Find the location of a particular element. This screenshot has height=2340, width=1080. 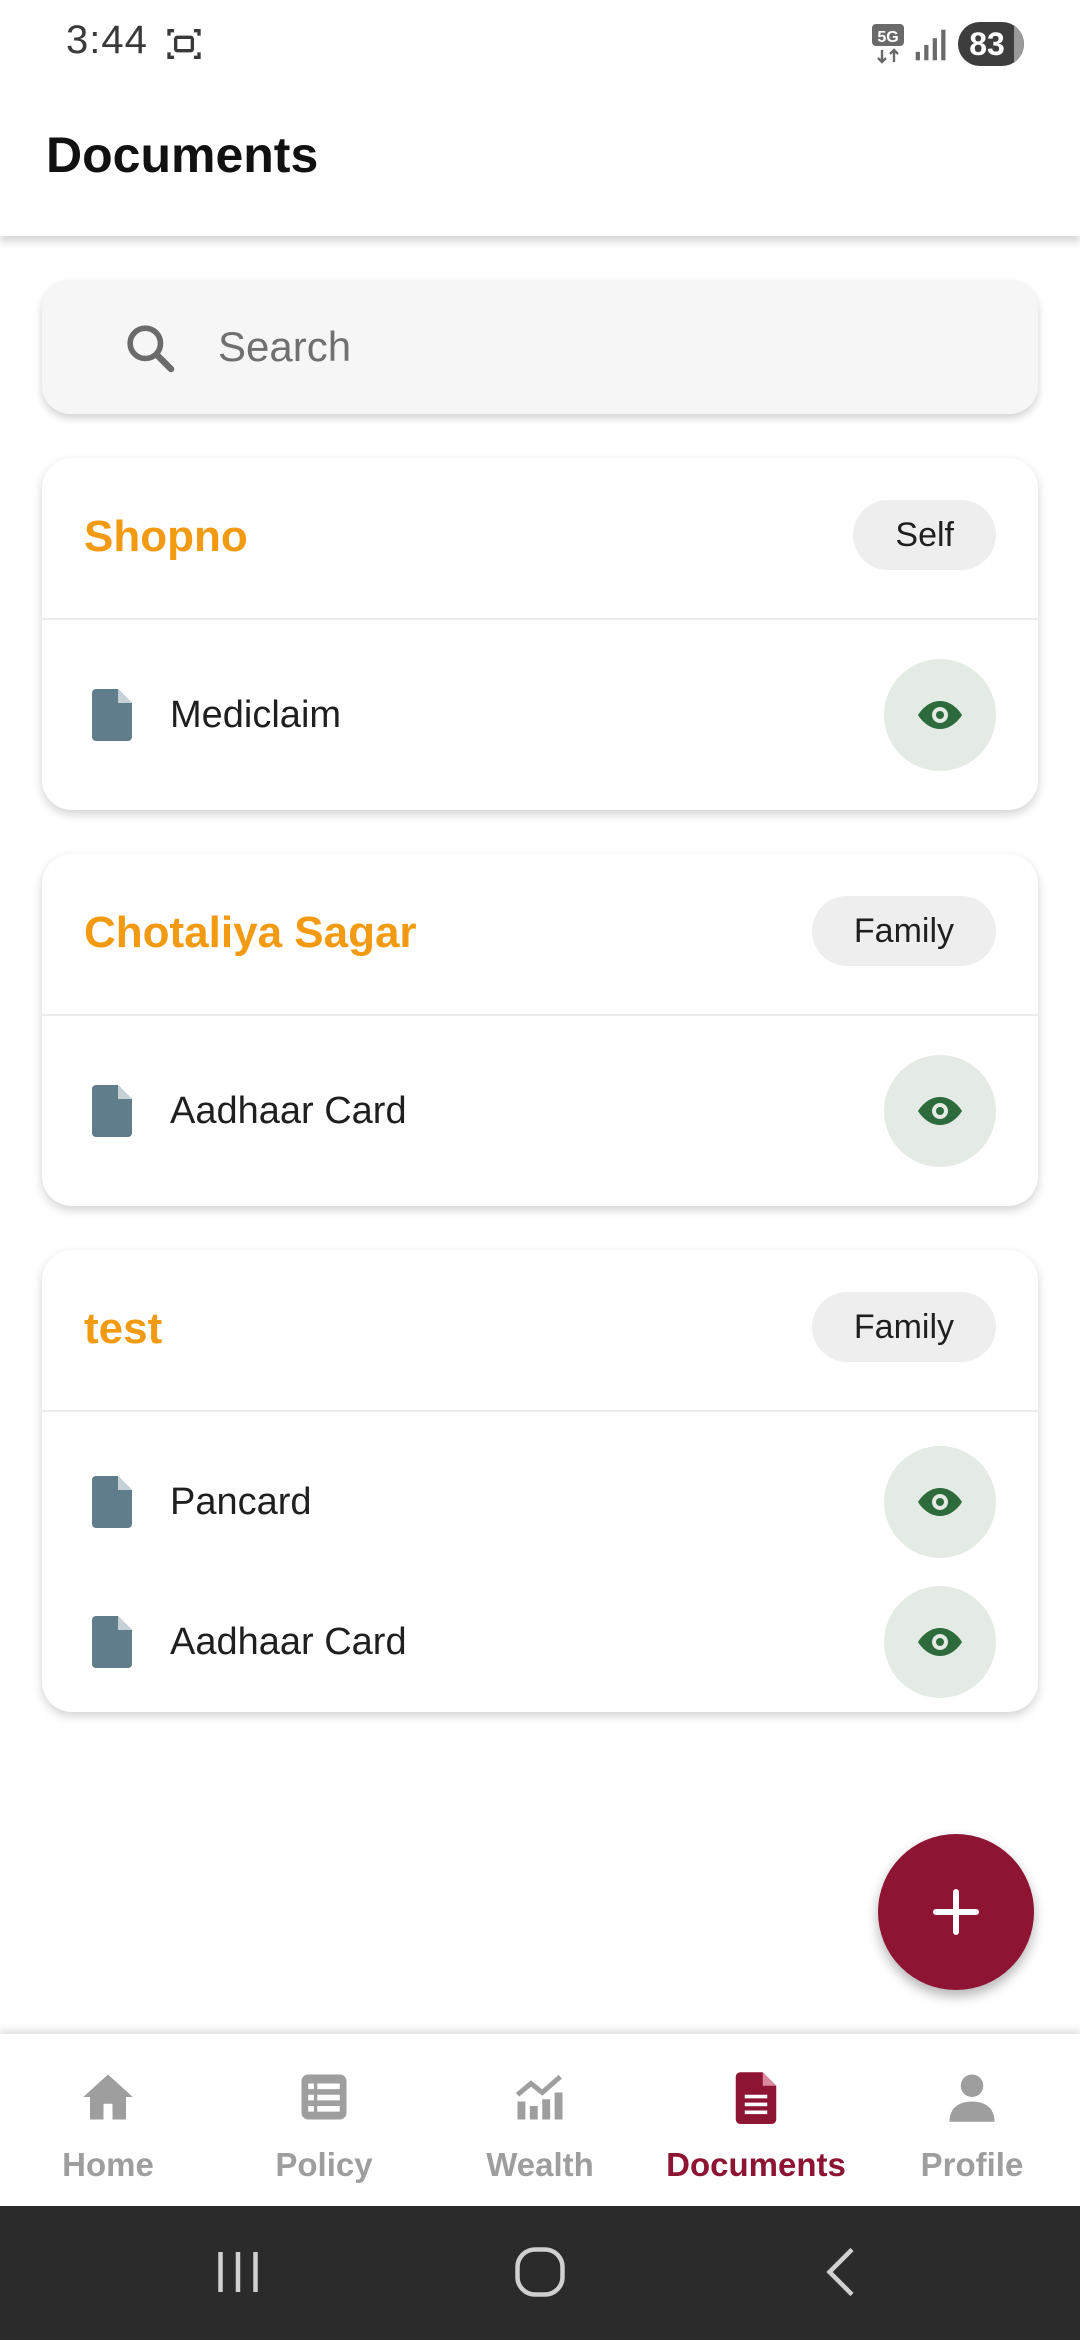

nav-item-documents: Documents is located at coordinates (756, 2120).